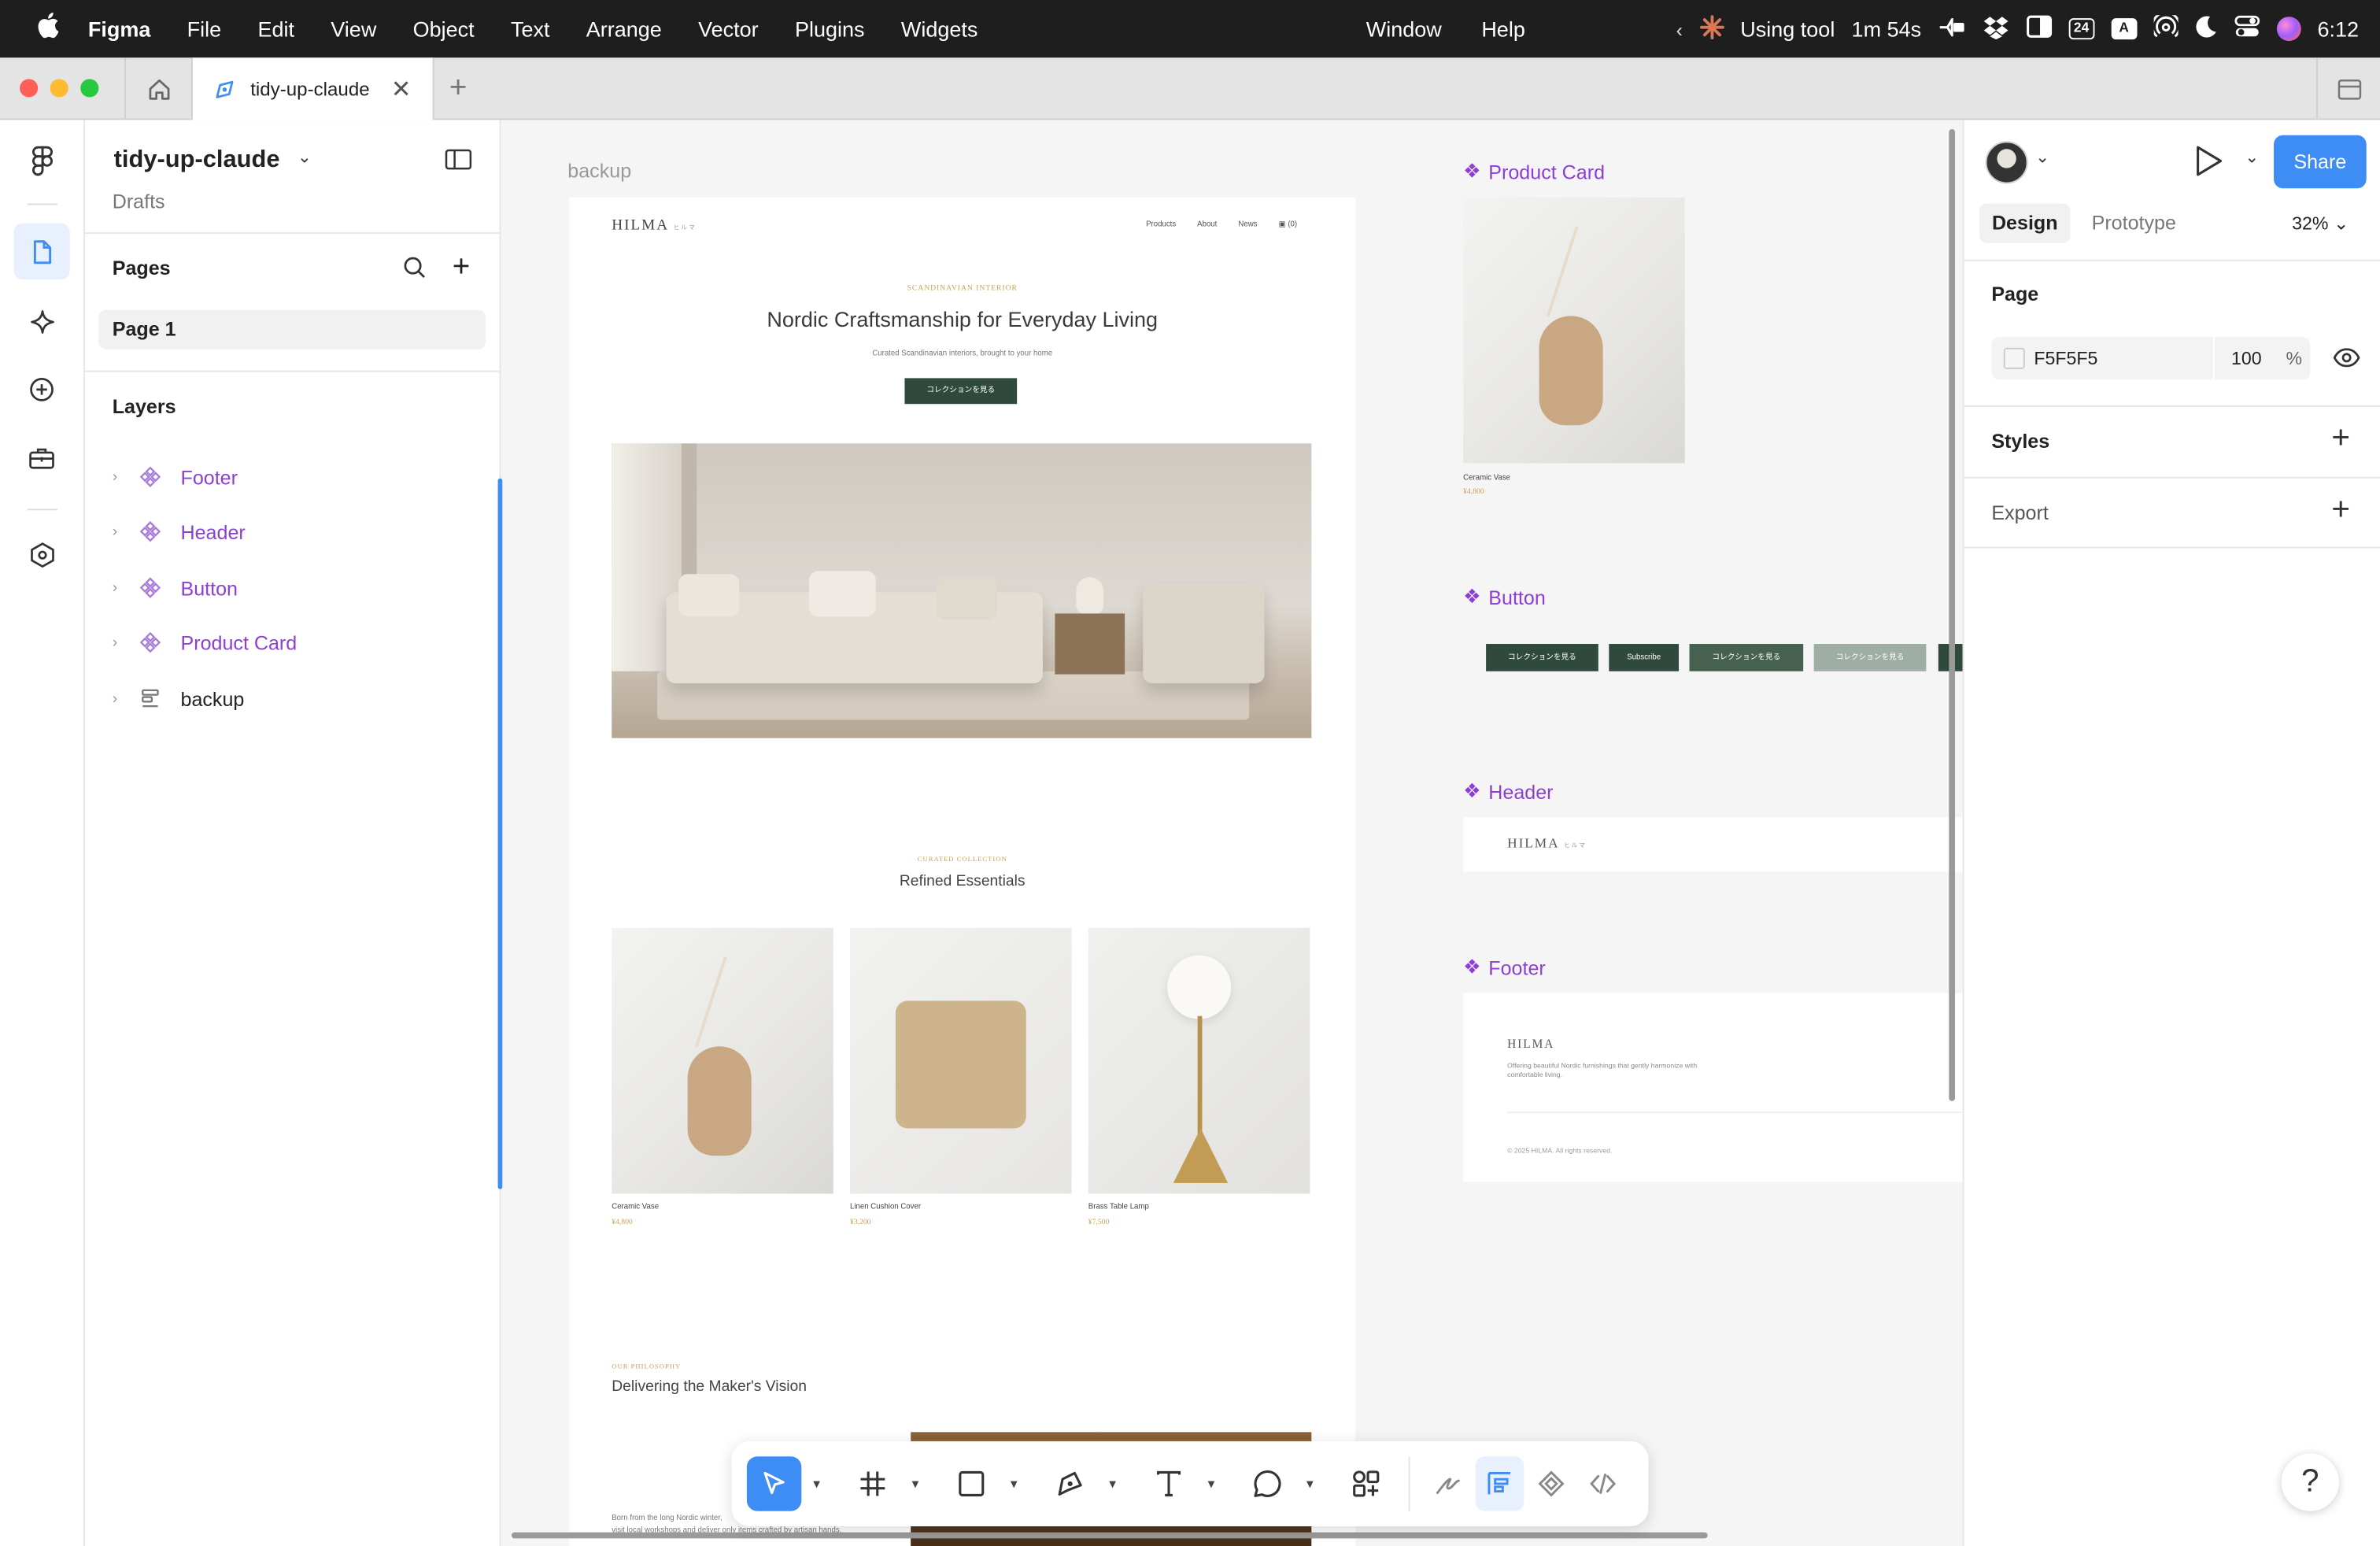 This screenshot has width=2380, height=1546. Describe the element at coordinates (2065, 358) in the screenshot. I see `bg-color-hex: F5F5F5` at that location.